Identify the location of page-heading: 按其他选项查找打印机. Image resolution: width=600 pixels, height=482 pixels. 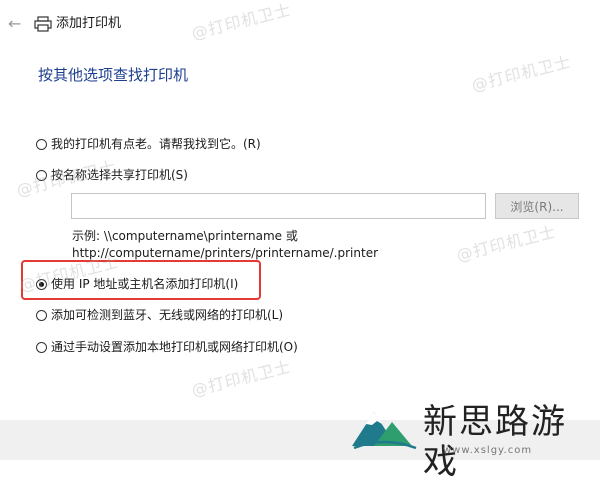
(113, 75).